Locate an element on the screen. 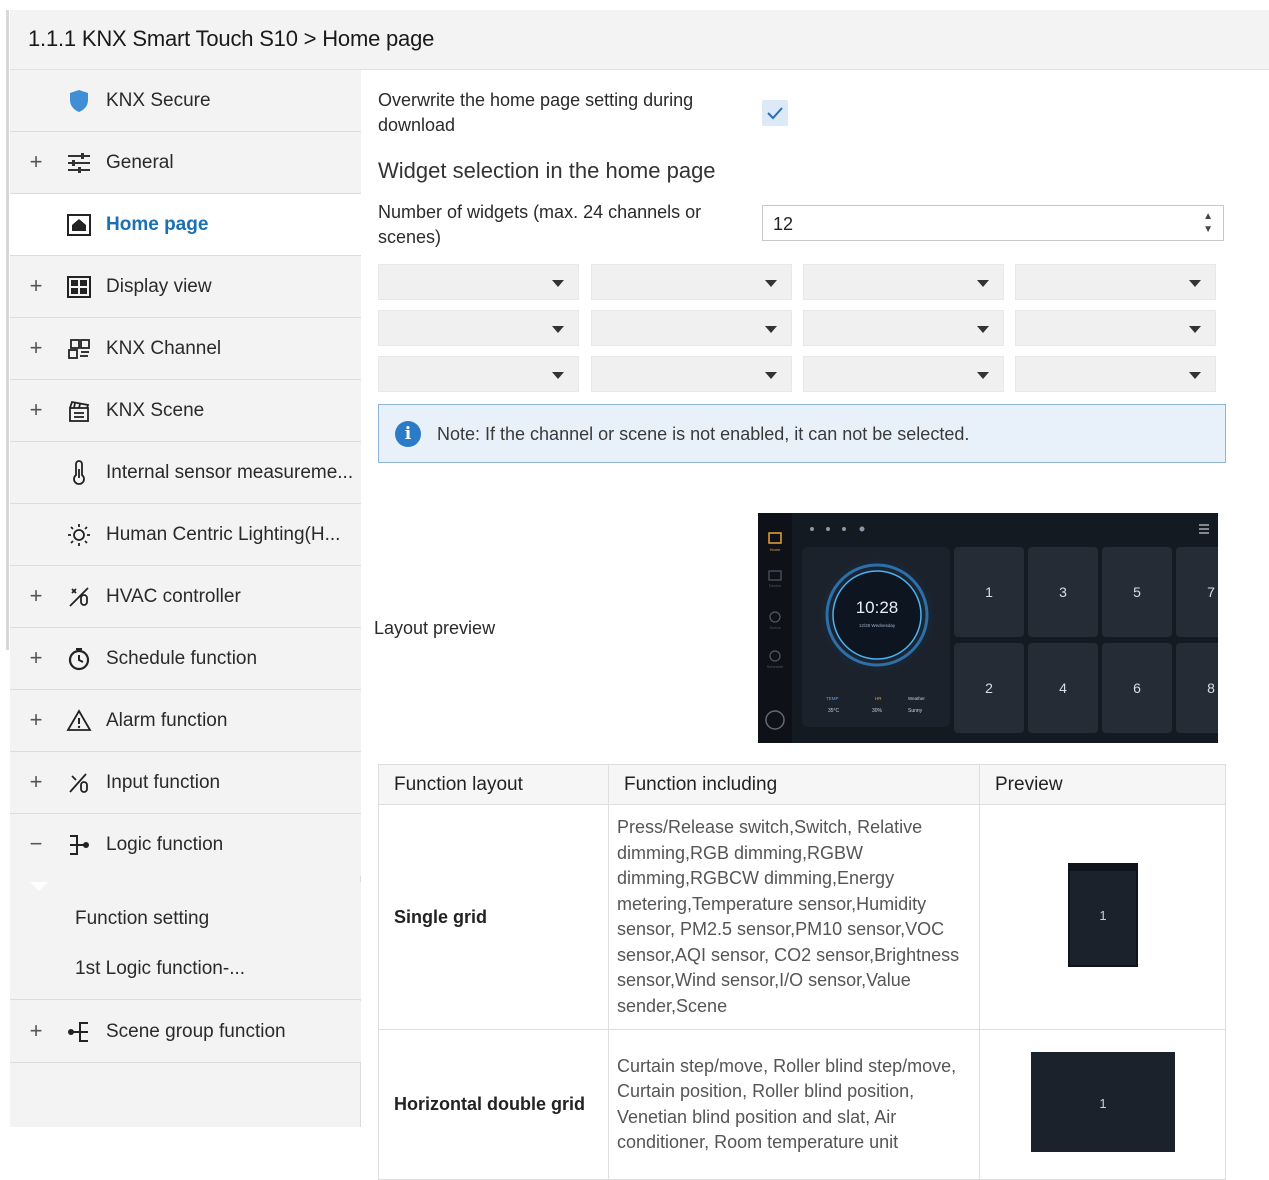 The height and width of the screenshot is (1180, 1269). sidebar-item-scene-group-function: + Scene group function is located at coordinates (185, 1032).